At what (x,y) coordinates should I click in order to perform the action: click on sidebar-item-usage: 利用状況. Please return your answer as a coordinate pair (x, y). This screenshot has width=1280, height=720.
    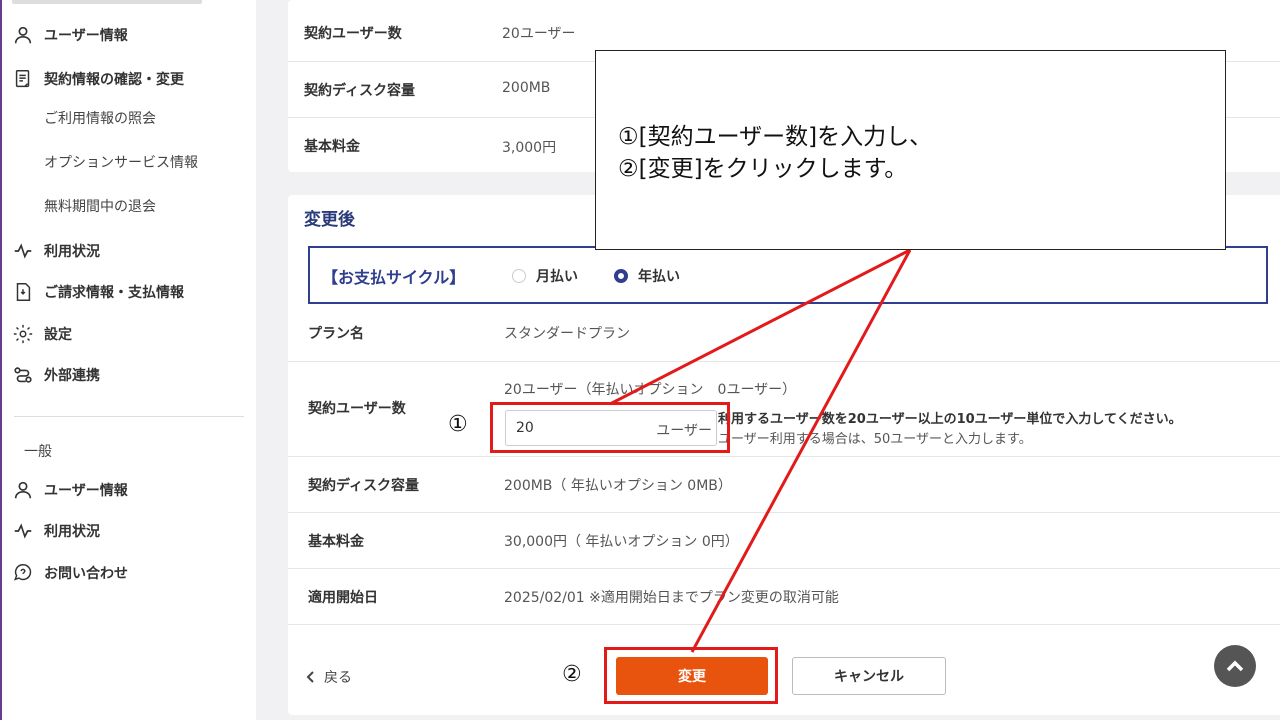
    Looking at the image, I should click on (56, 251).